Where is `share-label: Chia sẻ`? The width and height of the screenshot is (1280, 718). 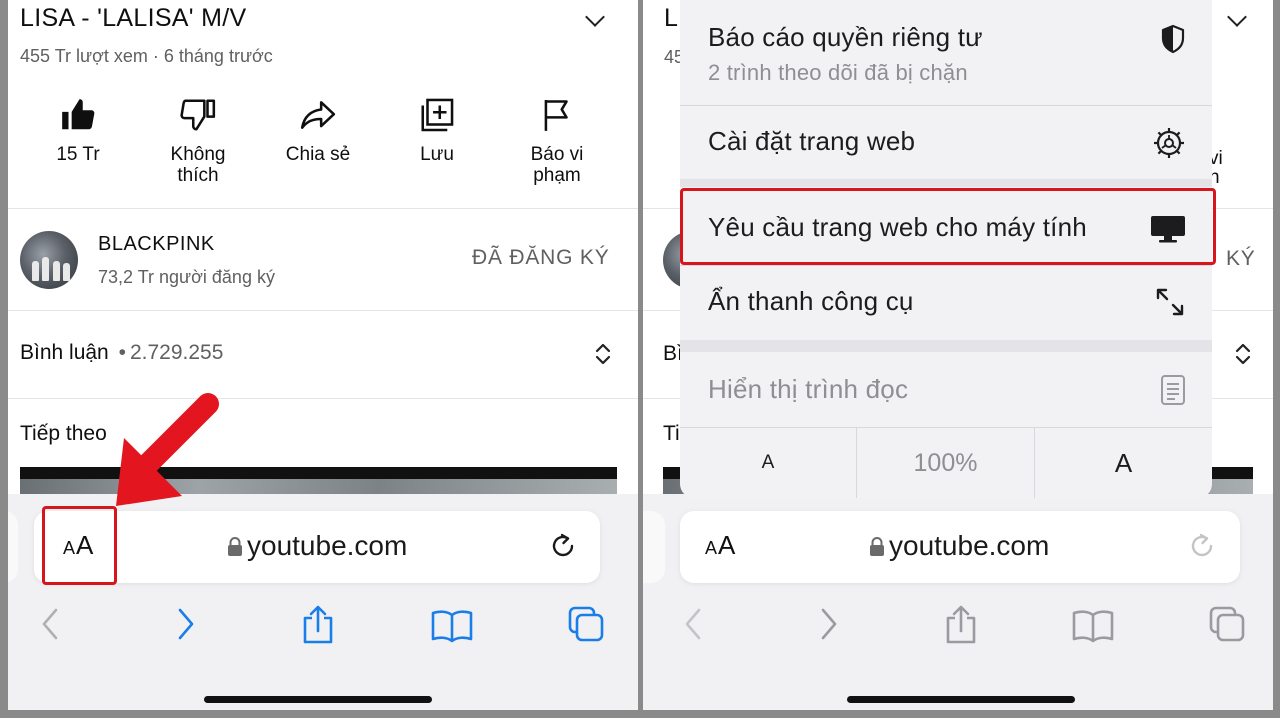 share-label: Chia sẻ is located at coordinates (318, 154).